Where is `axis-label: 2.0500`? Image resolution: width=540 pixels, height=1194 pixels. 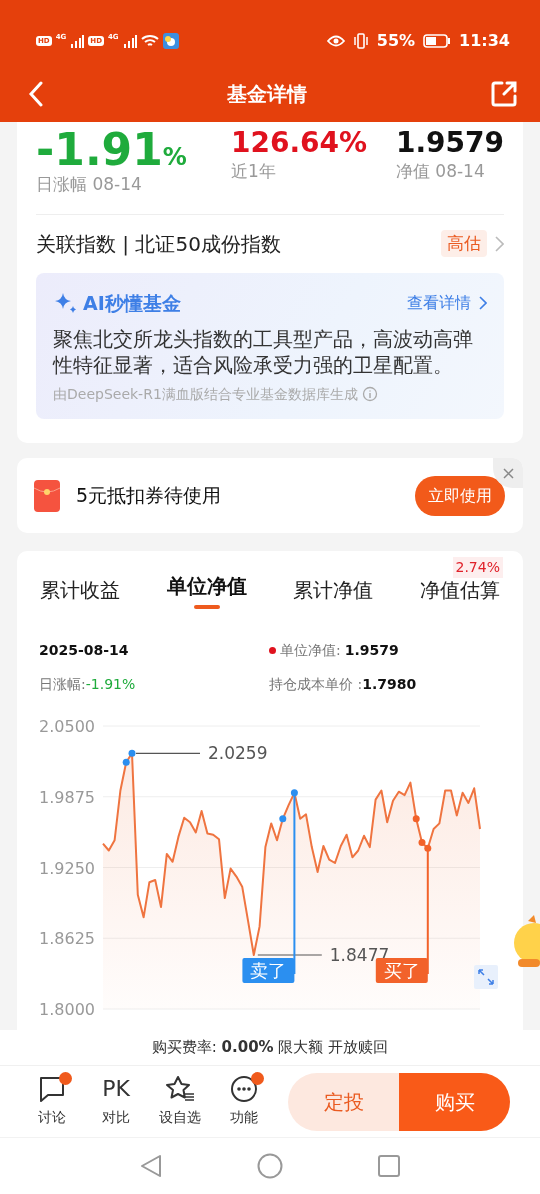 axis-label: 2.0500 is located at coordinates (67, 726).